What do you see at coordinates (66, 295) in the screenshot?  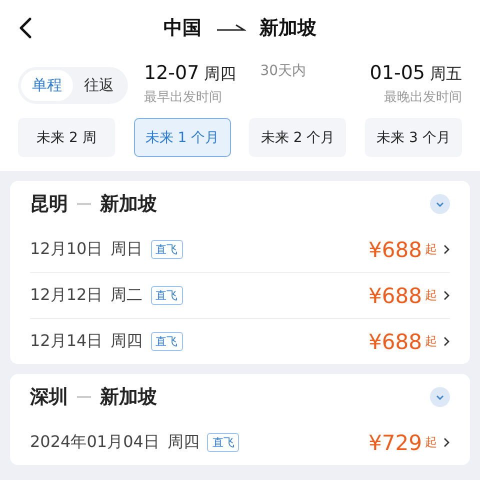 I see `flight-date: 12月12日` at bounding box center [66, 295].